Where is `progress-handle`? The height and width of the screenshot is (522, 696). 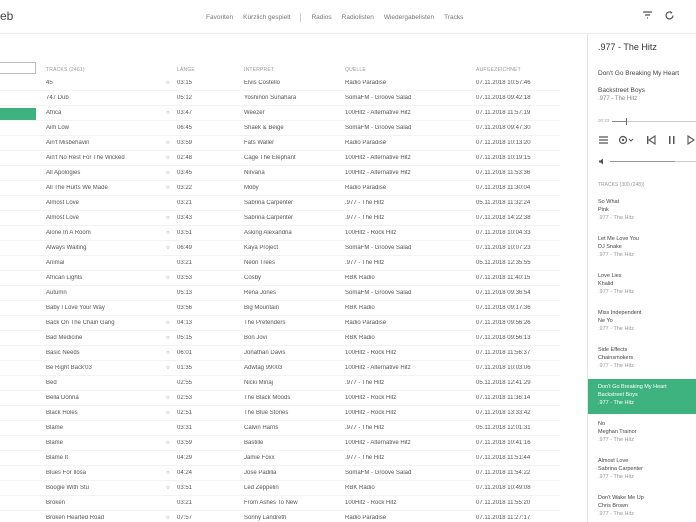 progress-handle is located at coordinates (626, 121).